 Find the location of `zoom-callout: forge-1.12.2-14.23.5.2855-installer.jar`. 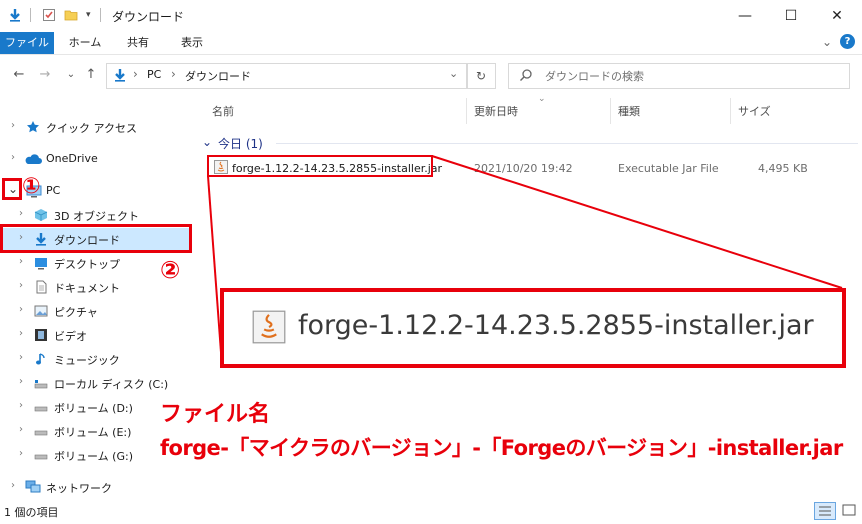

zoom-callout: forge-1.12.2-14.23.5.2855-installer.jar is located at coordinates (533, 328).